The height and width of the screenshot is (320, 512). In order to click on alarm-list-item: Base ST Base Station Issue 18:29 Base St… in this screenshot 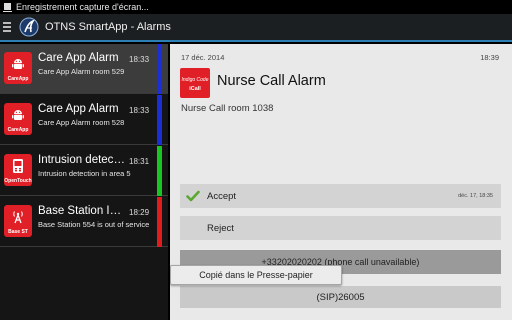, I will do `click(84, 222)`.